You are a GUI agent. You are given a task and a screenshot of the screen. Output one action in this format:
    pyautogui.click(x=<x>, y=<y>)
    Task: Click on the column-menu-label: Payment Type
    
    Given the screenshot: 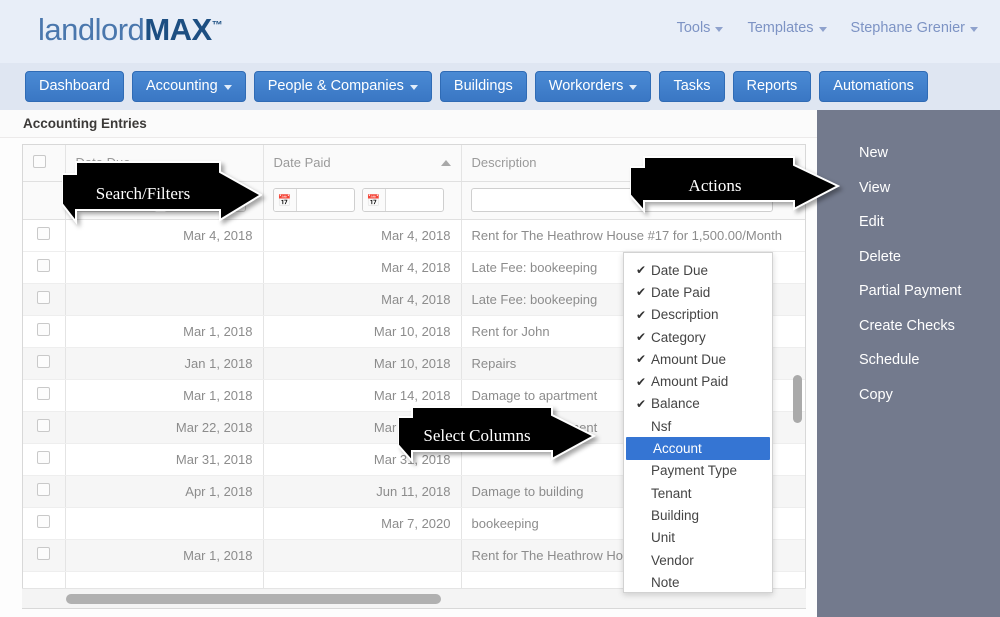 What is the action you would take?
    pyautogui.click(x=694, y=471)
    